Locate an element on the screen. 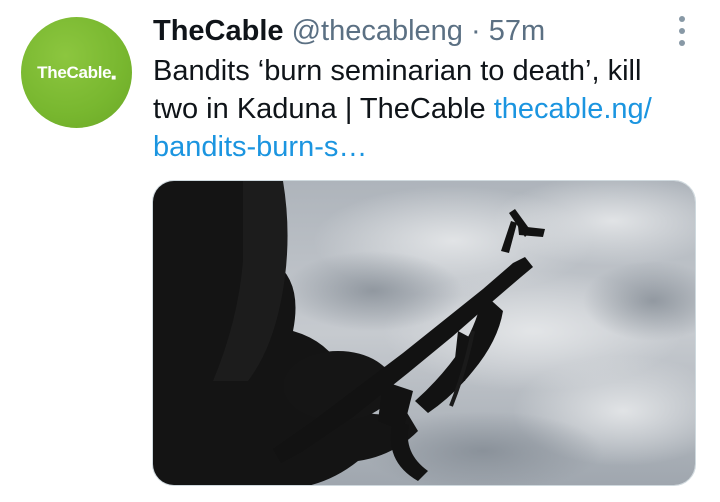 The height and width of the screenshot is (502, 720). avatar: TheCable■ is located at coordinates (76, 72).